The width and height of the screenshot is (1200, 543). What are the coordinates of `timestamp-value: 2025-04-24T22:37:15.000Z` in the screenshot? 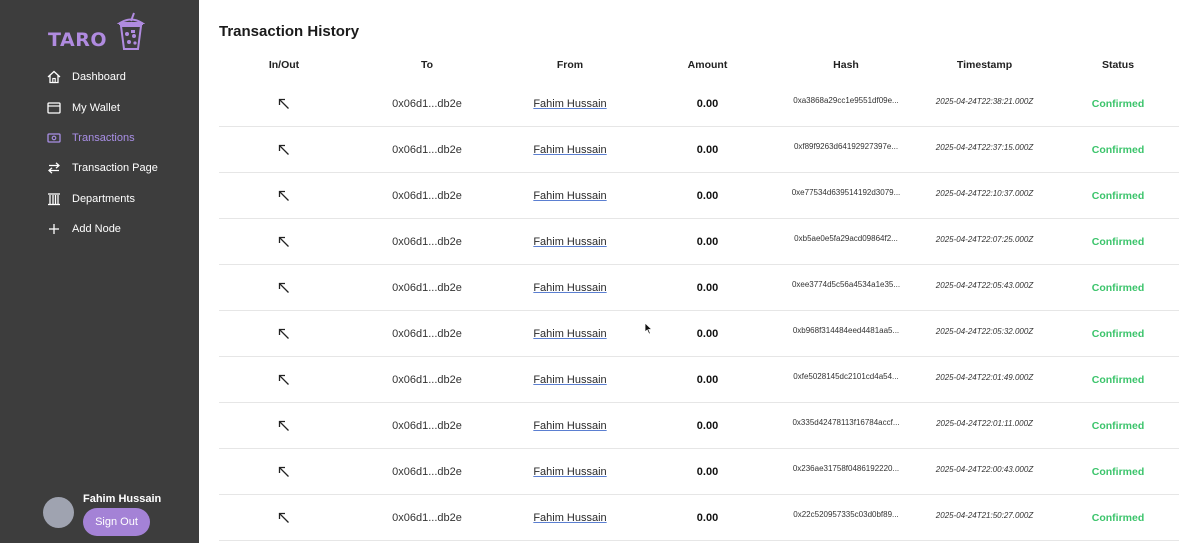 It's located at (984, 147).